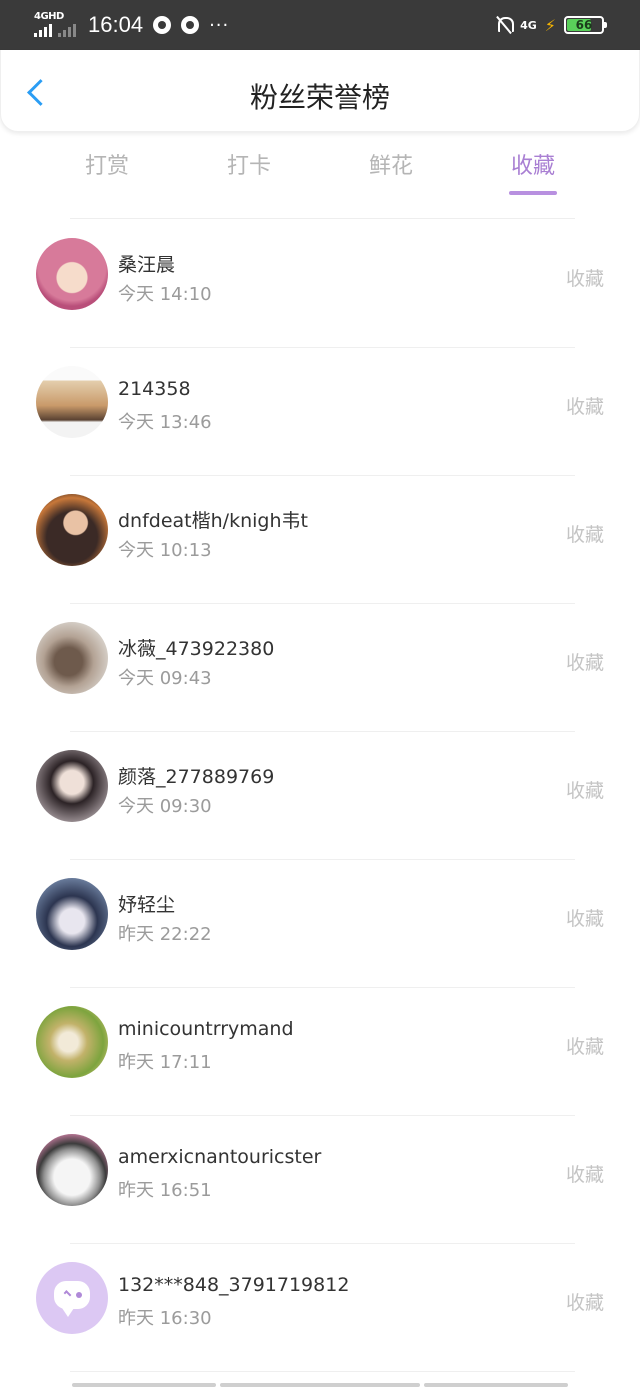 This screenshot has width=640, height=1387. Describe the element at coordinates (320, 668) in the screenshot. I see `list-item: 冰薇_473922380 今天 09:43 收藏` at that location.